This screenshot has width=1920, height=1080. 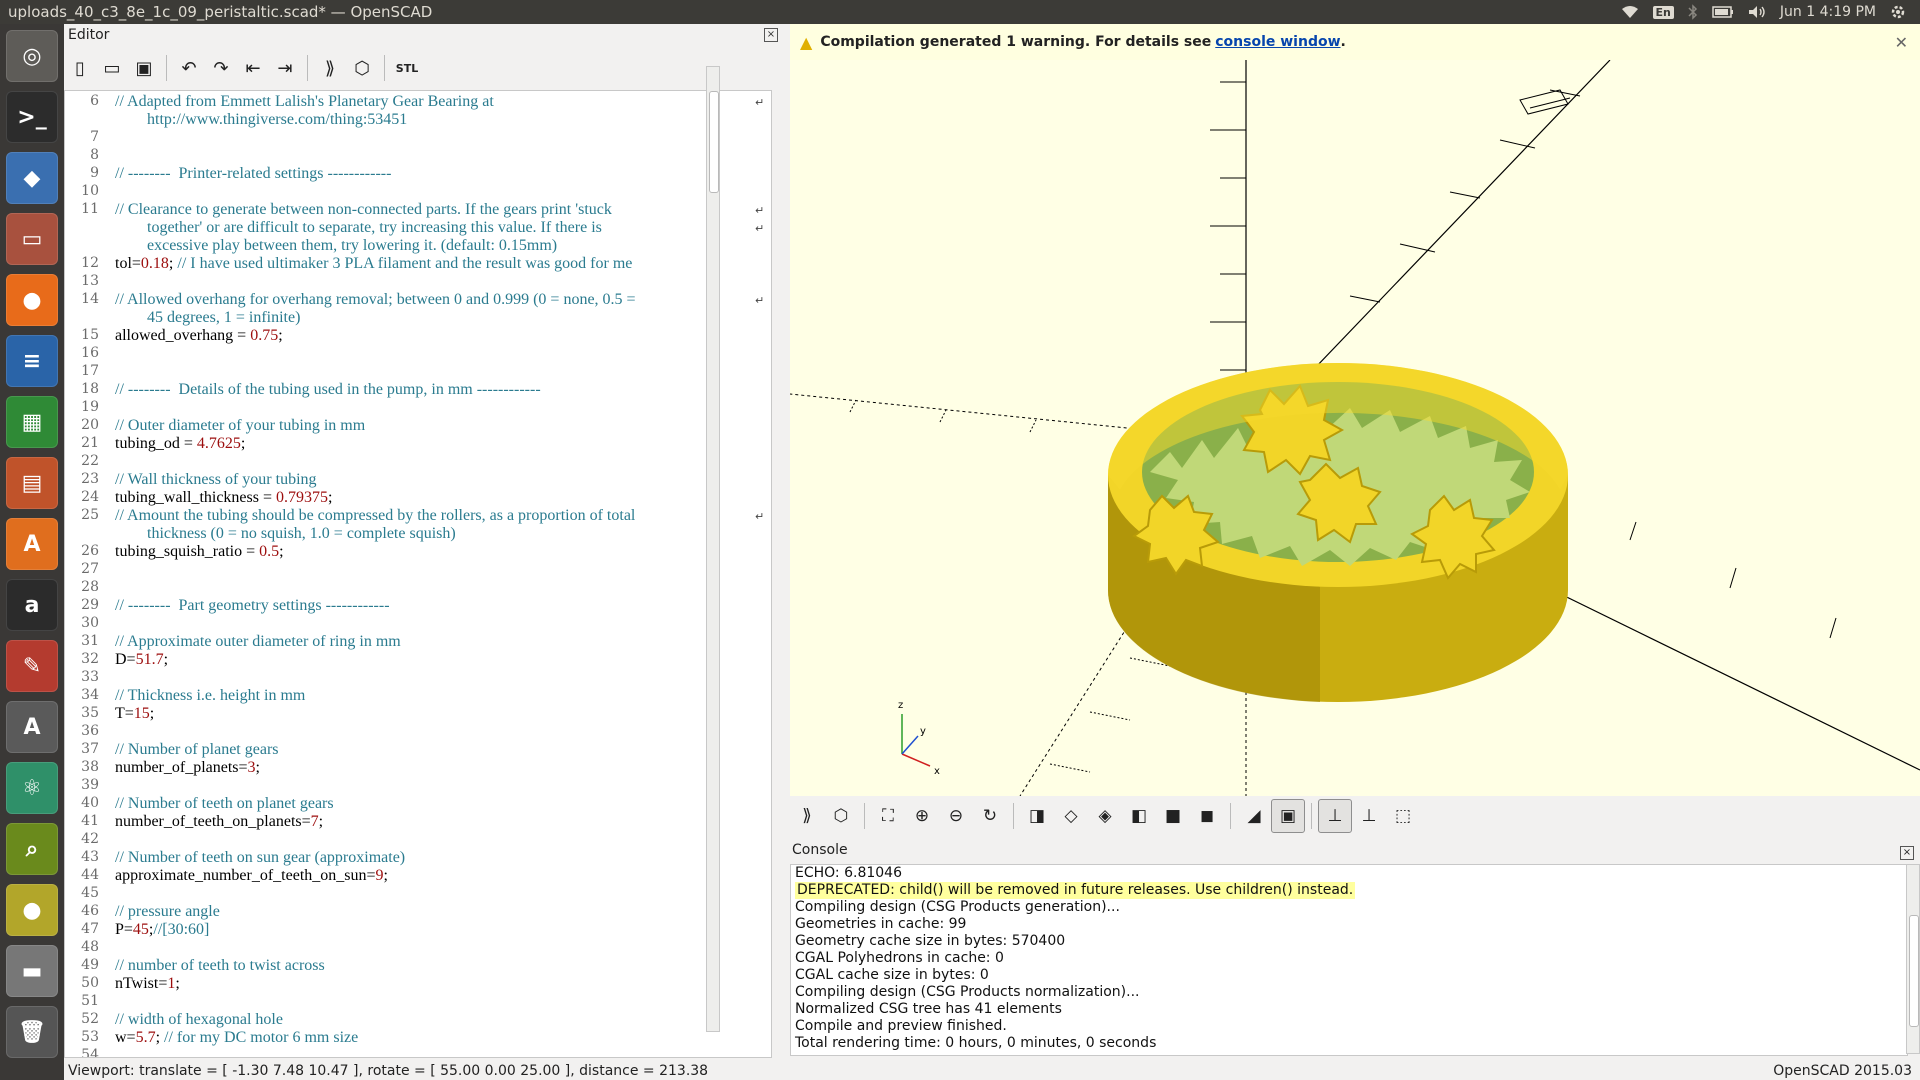 What do you see at coordinates (144, 68) in the screenshot?
I see `save-icon: ▣` at bounding box center [144, 68].